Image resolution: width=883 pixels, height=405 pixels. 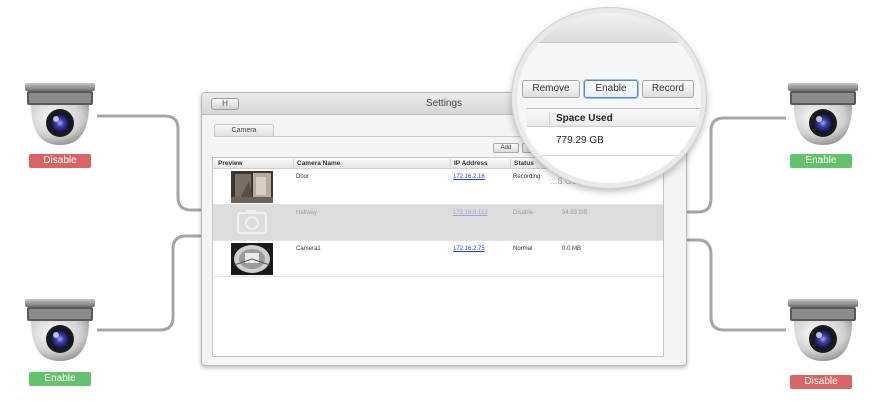 I want to click on door-preview-thumbnail, so click(x=252, y=187).